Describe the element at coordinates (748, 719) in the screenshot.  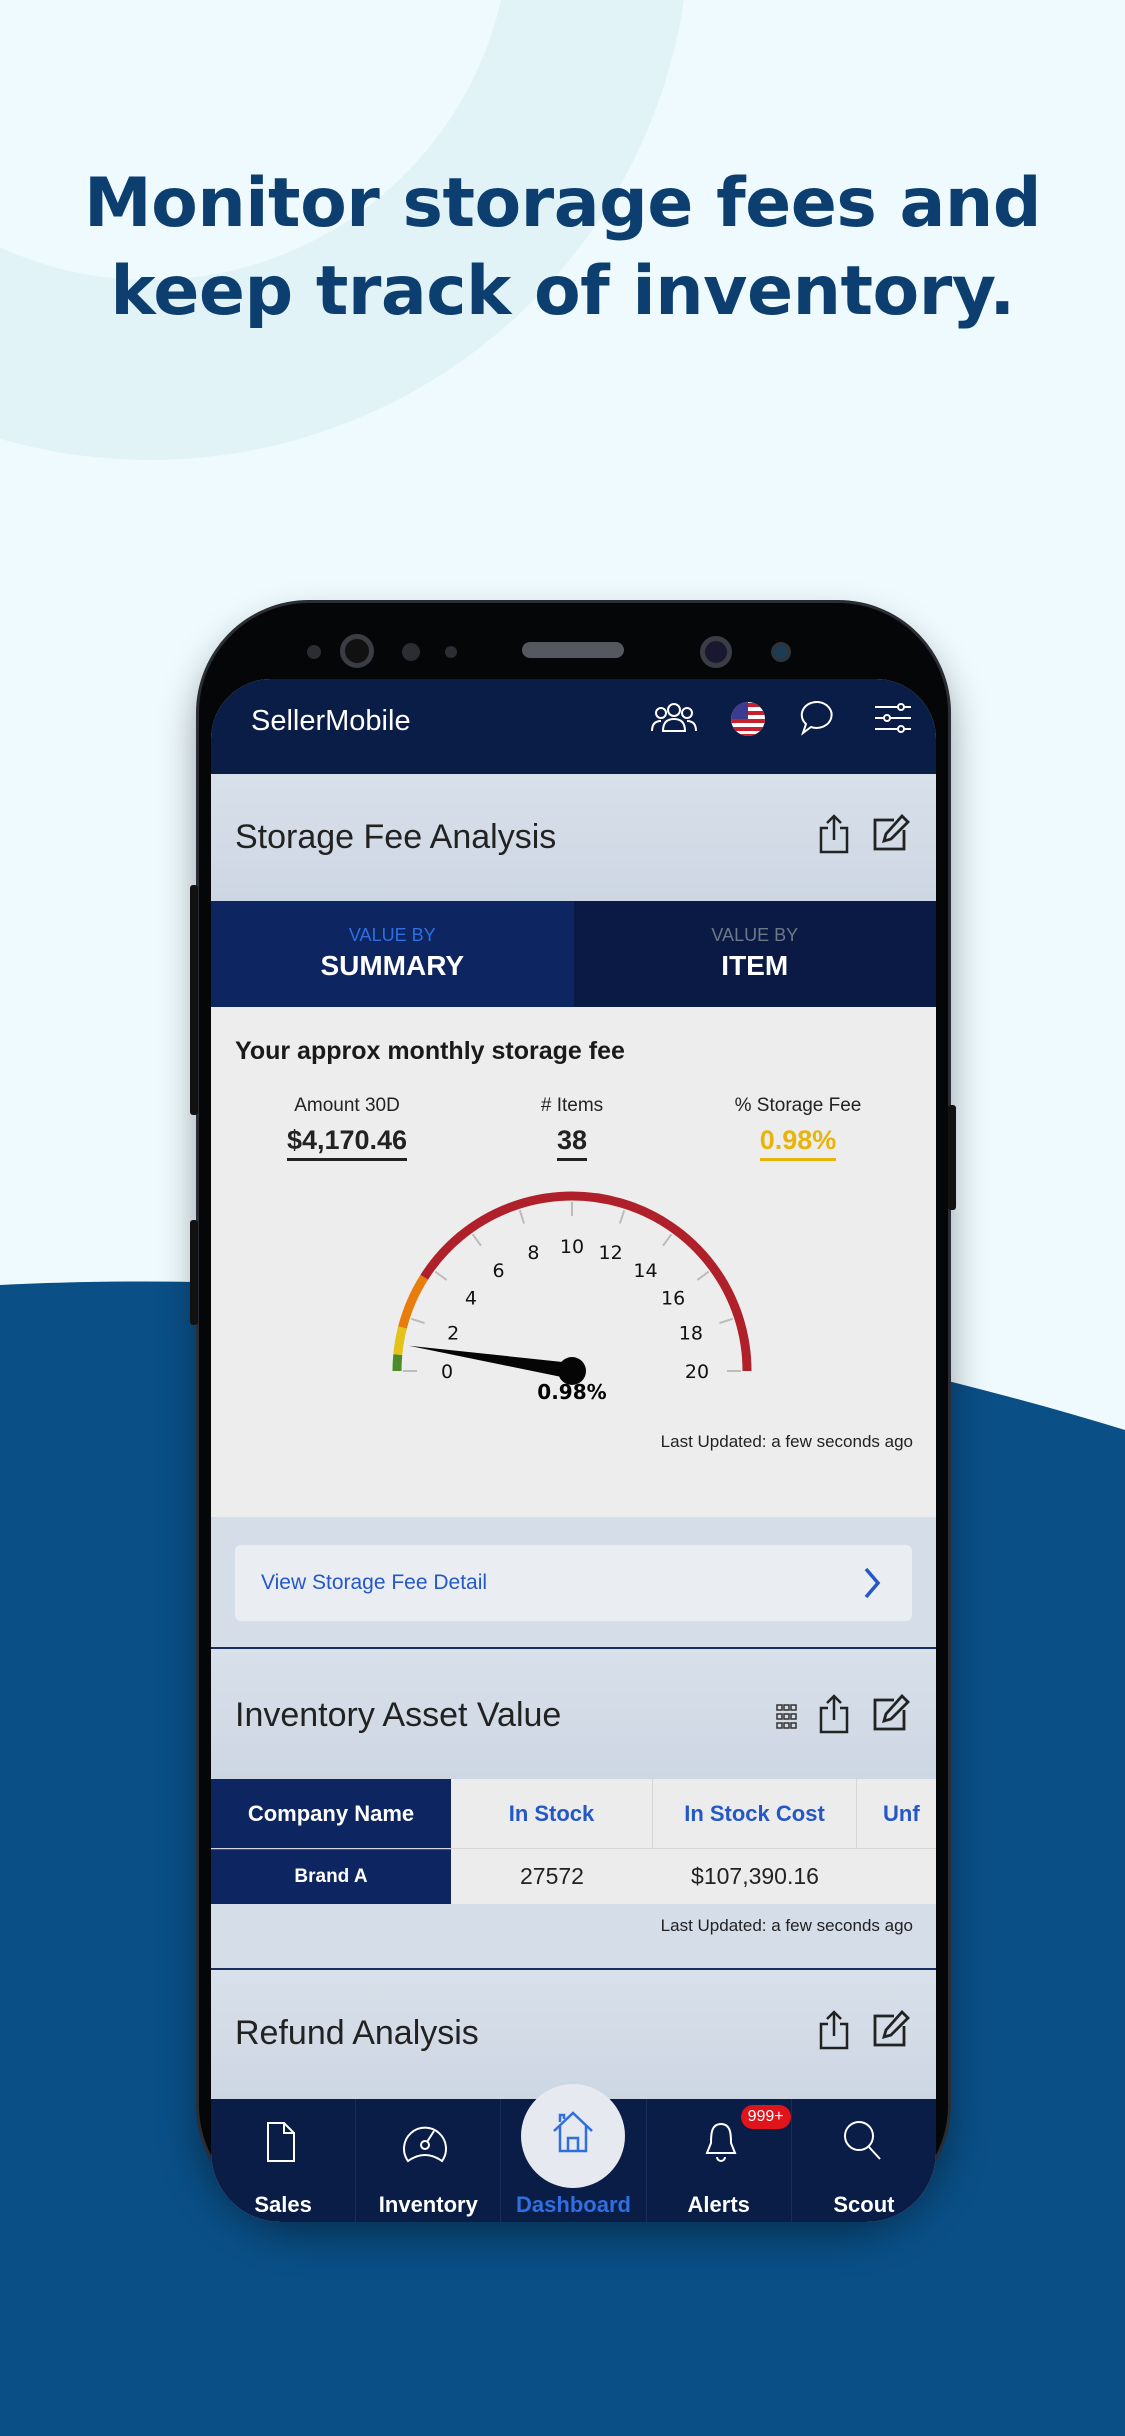
I see `us-flag-icon` at that location.